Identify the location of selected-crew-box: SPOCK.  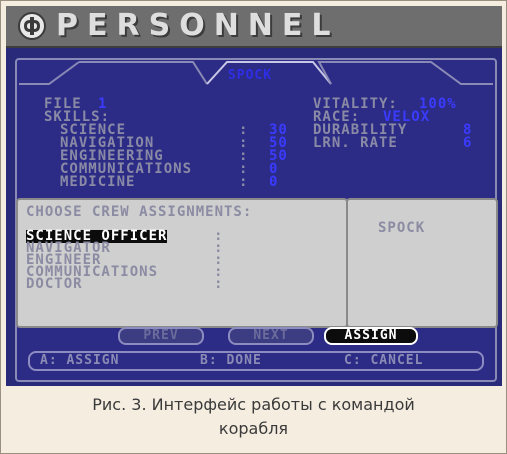
(422, 263).